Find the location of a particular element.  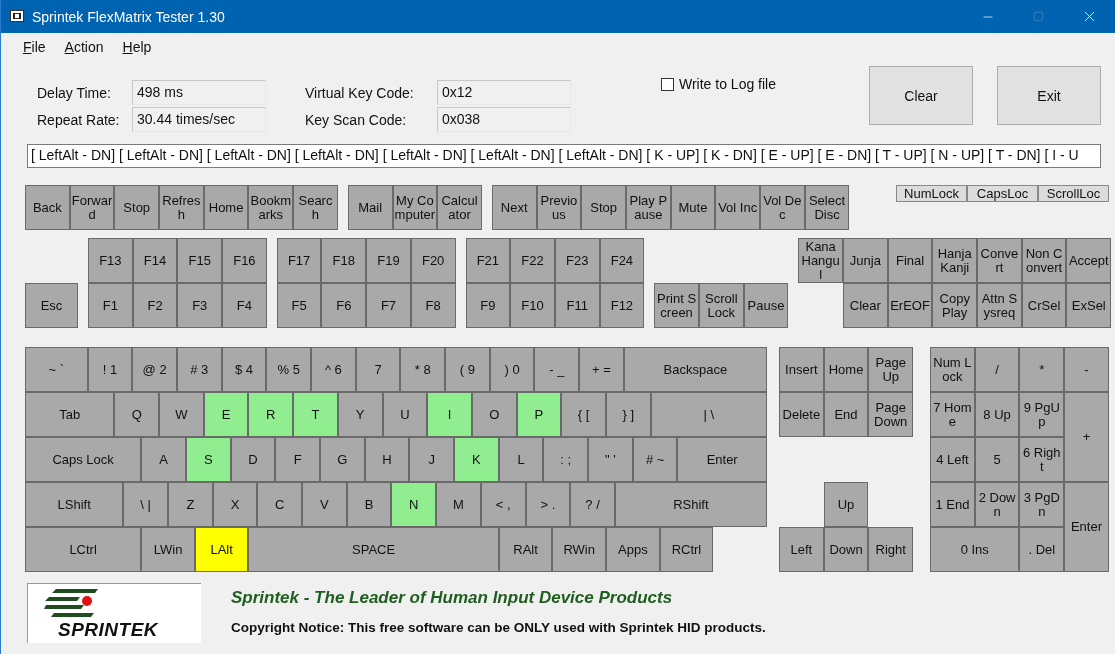

keyboard-key: D is located at coordinates (253, 459).